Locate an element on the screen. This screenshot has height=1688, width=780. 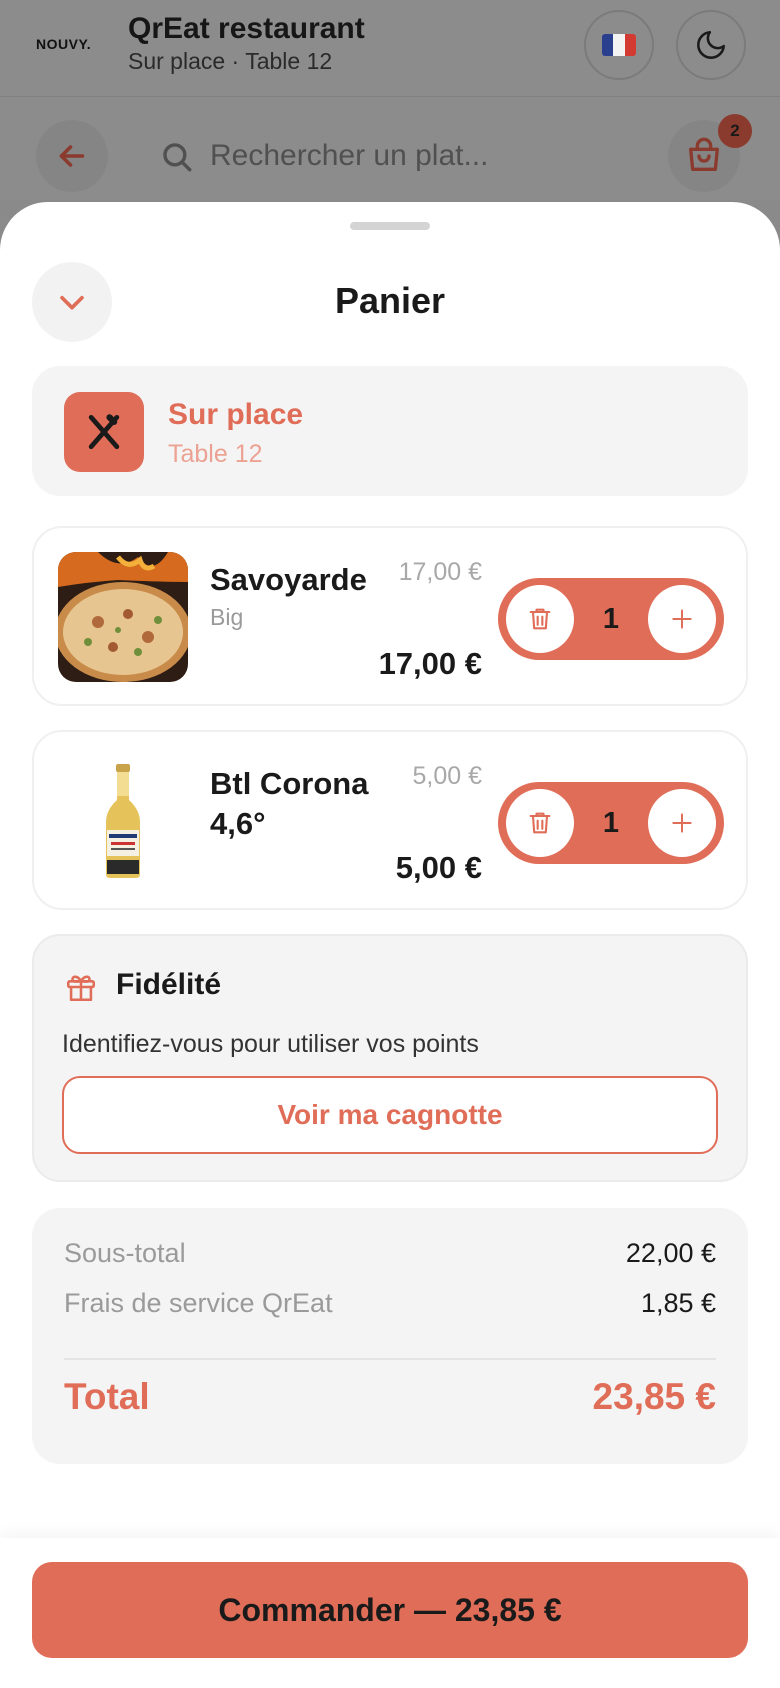
subtotal-value: 22,00 € is located at coordinates (670, 1253).